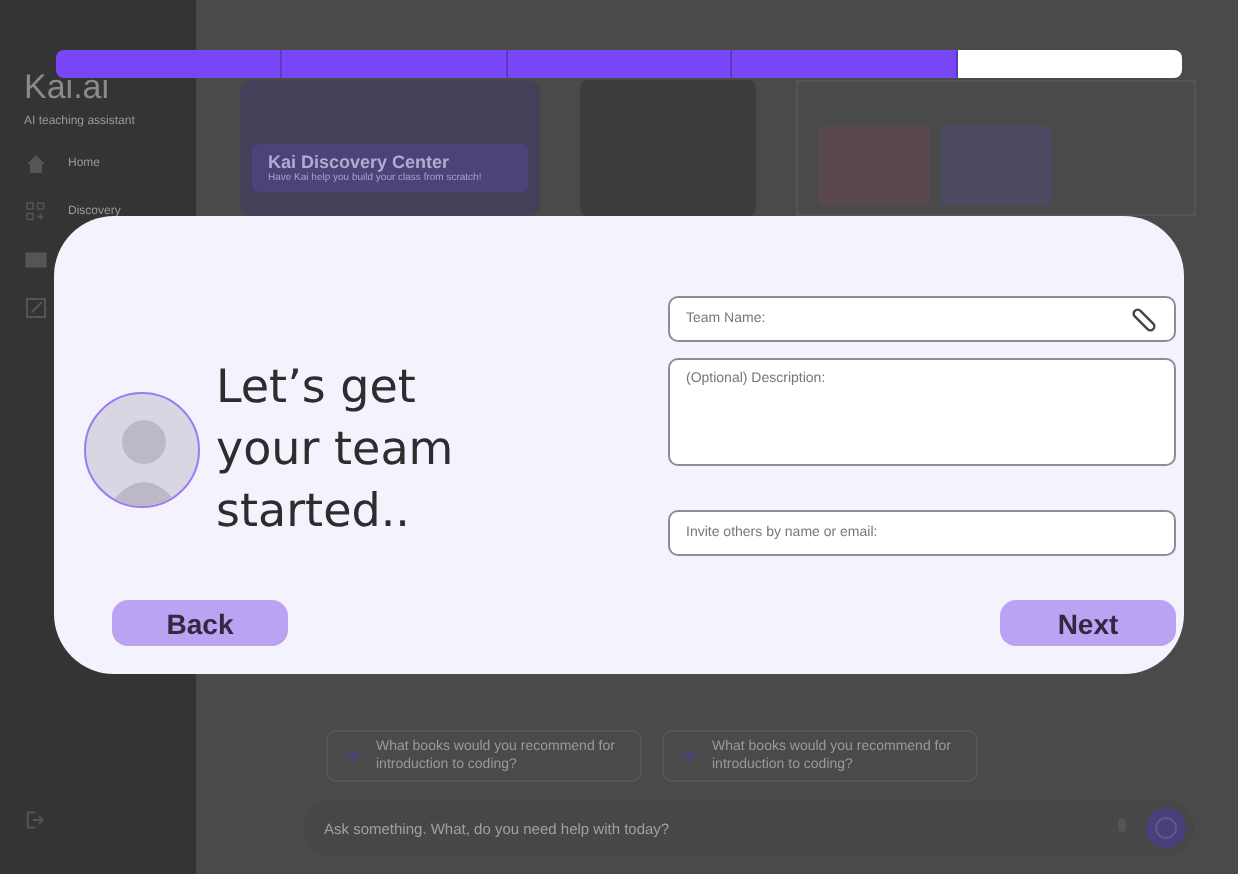 Image resolution: width=1238 pixels, height=874 pixels. Describe the element at coordinates (36, 212) in the screenshot. I see `grid-icon` at that location.